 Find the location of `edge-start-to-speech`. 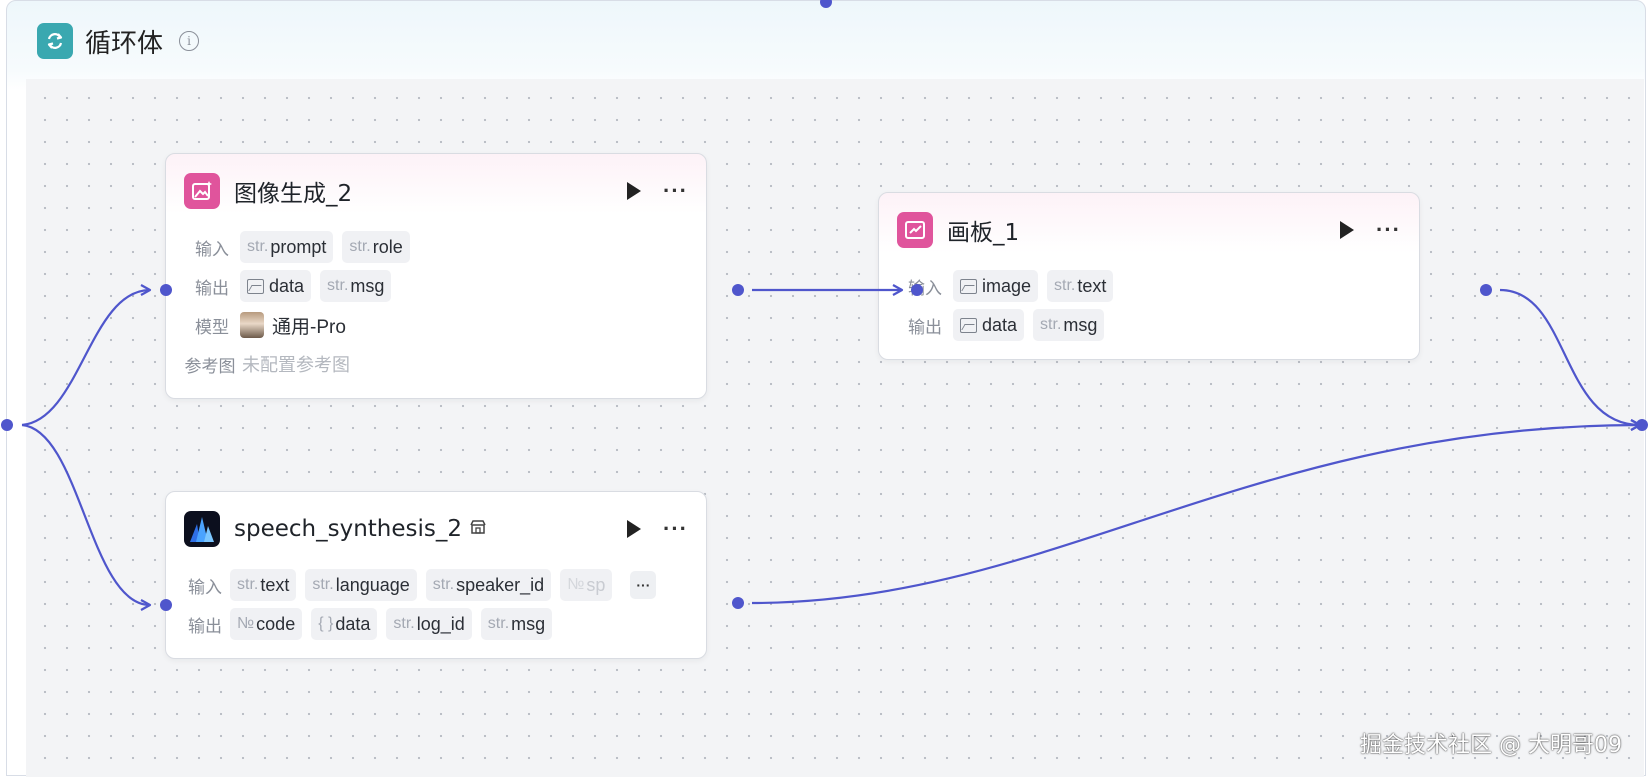

edge-start-to-speech is located at coordinates (86, 517).